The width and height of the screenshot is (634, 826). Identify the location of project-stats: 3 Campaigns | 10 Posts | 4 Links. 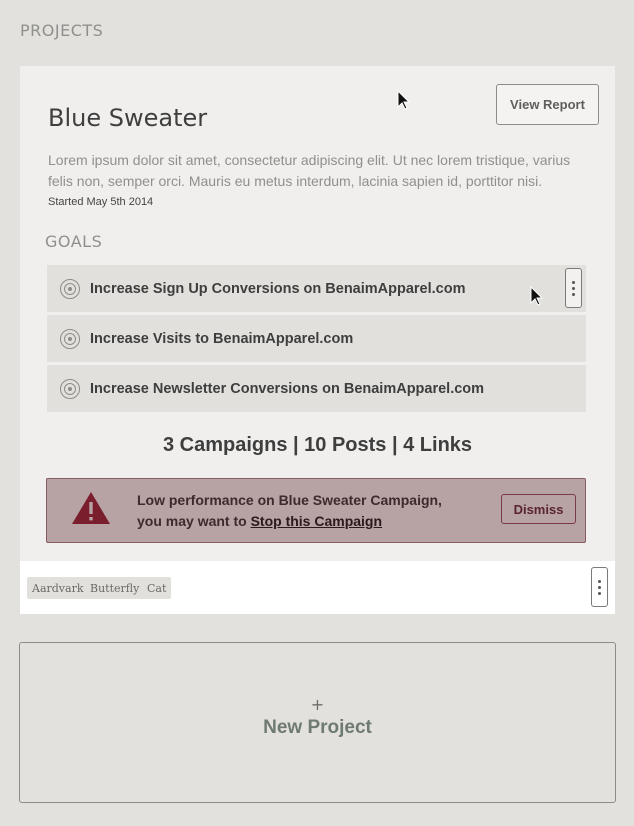
(317, 445).